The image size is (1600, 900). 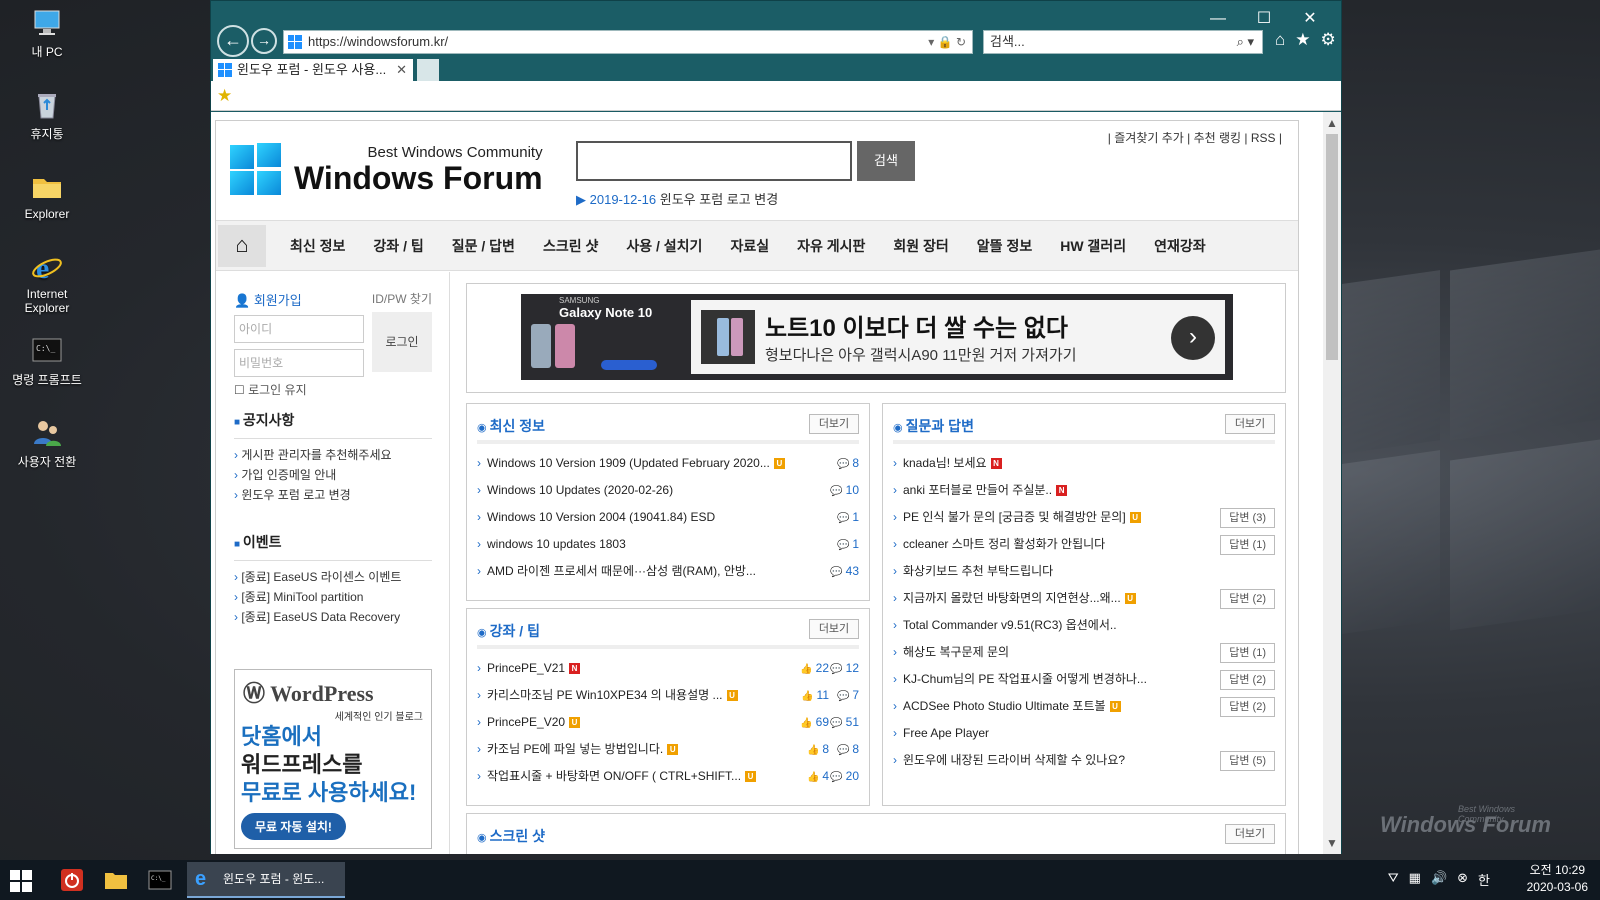 I want to click on list-item: › windows 10 updates 1803 1, so click(x=668, y=544).